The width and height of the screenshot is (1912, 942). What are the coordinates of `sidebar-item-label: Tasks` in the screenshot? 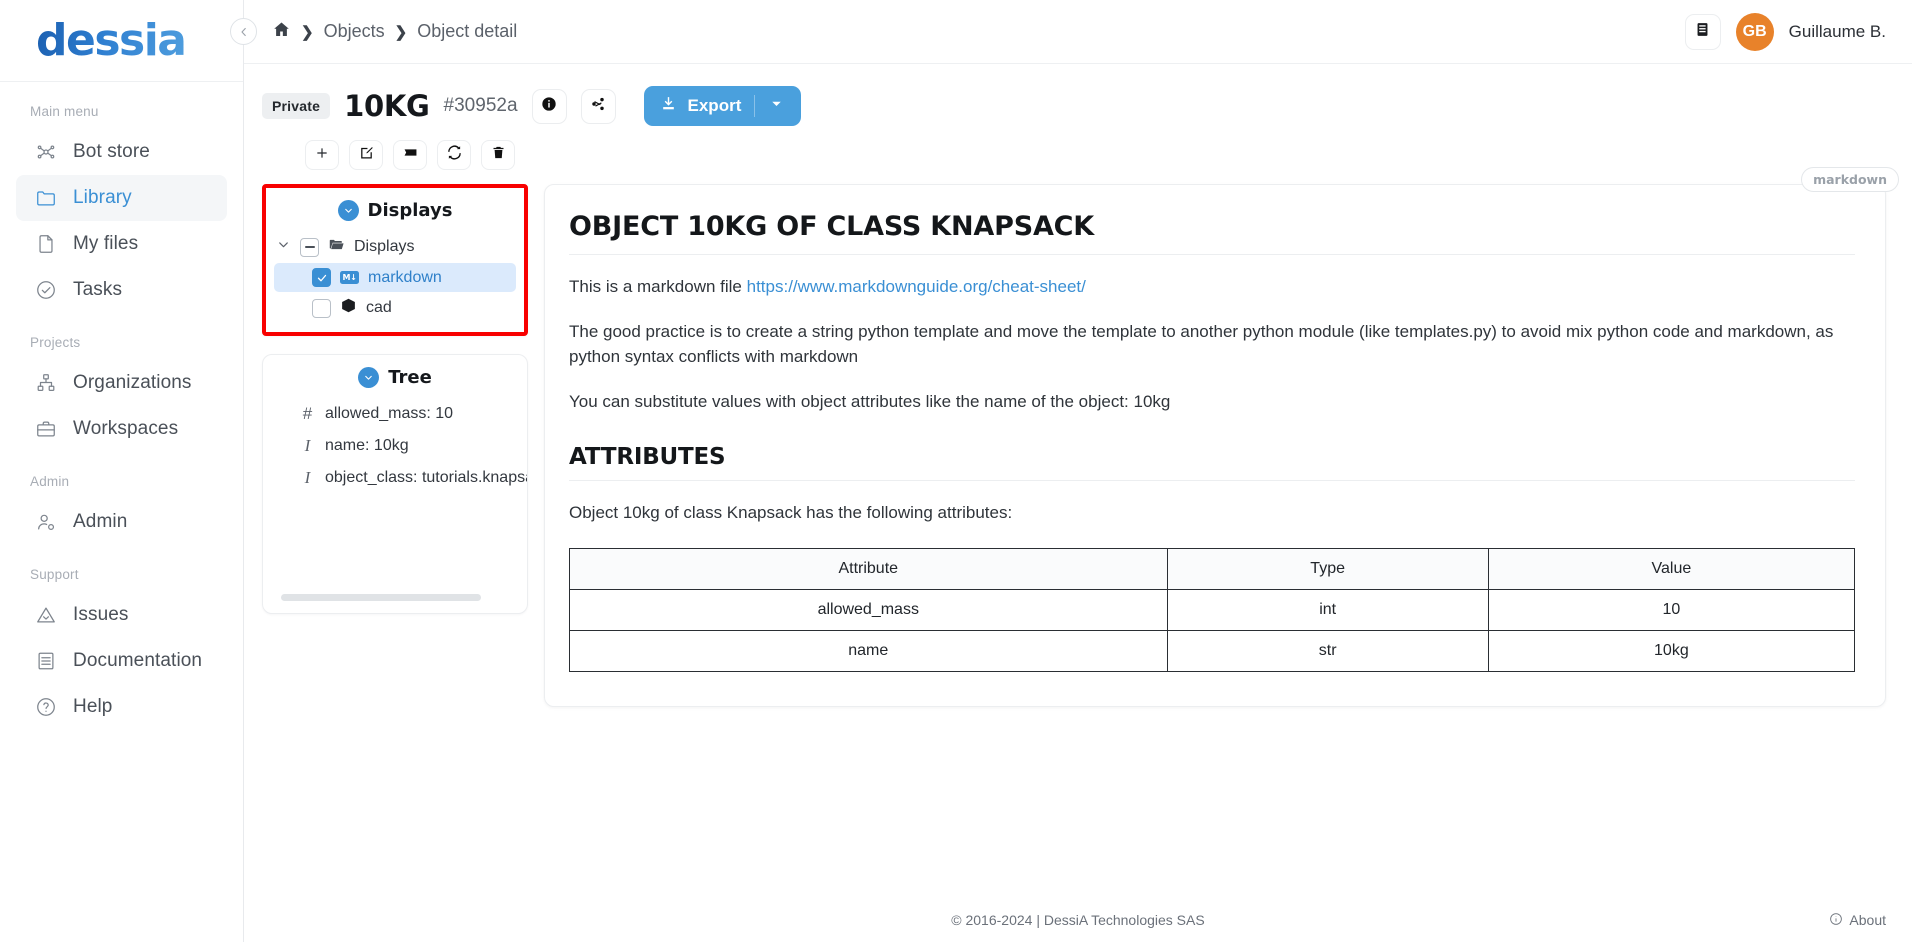 It's located at (98, 289).